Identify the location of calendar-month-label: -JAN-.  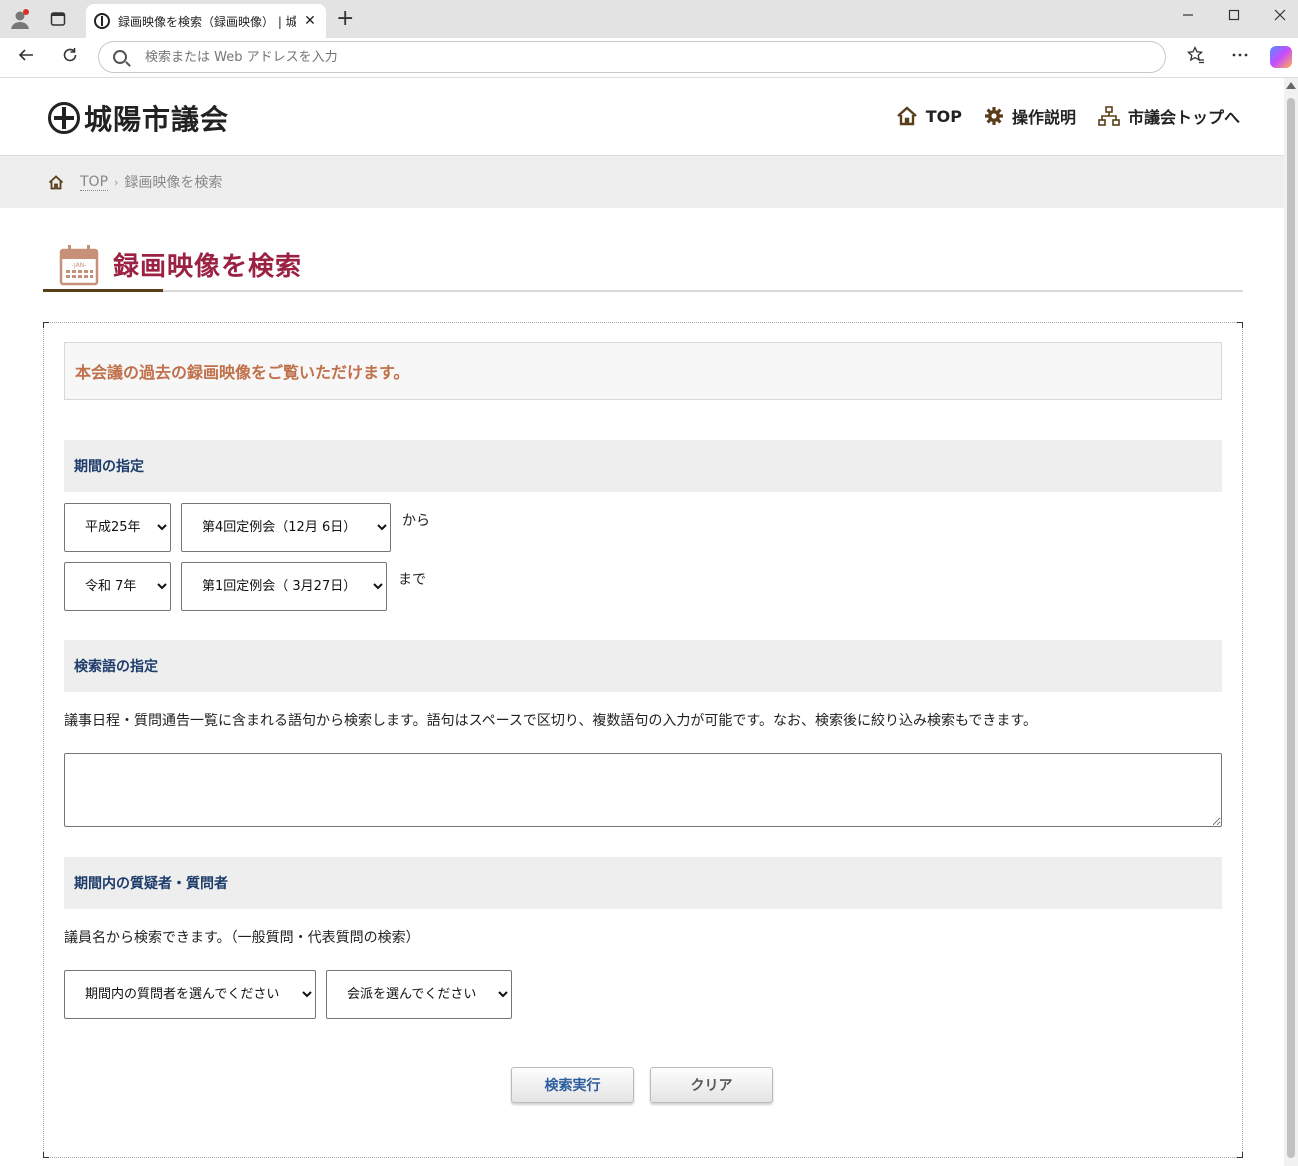
(79, 265).